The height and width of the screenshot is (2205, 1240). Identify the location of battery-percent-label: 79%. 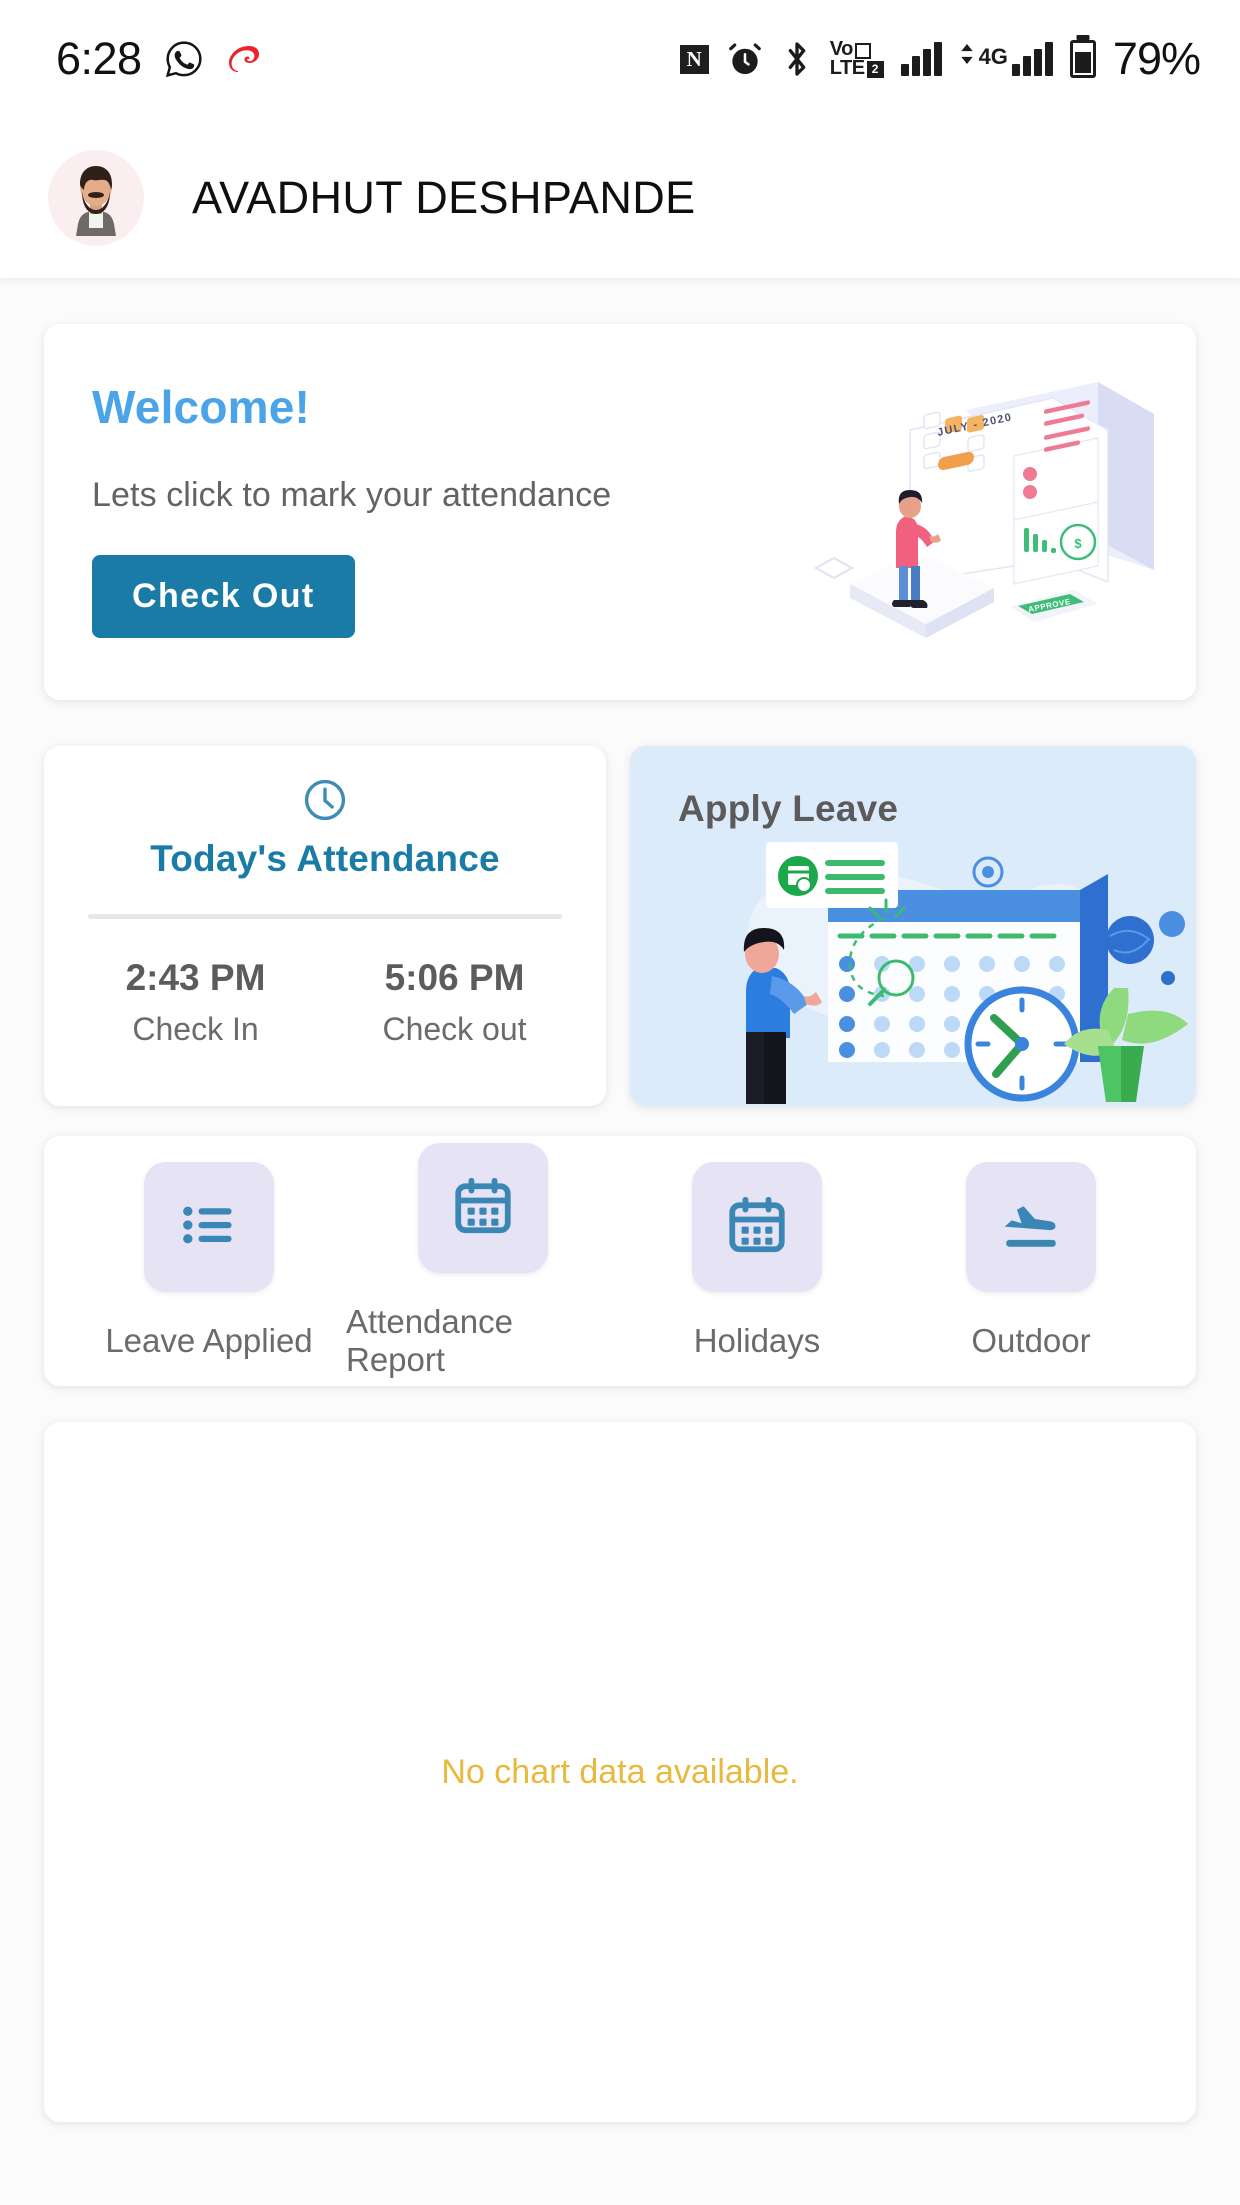
(1156, 58).